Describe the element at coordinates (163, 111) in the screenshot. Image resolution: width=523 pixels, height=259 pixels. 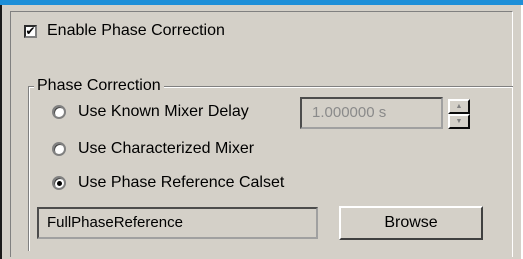
I see `radio-label: Use Known Mixer Delay` at that location.